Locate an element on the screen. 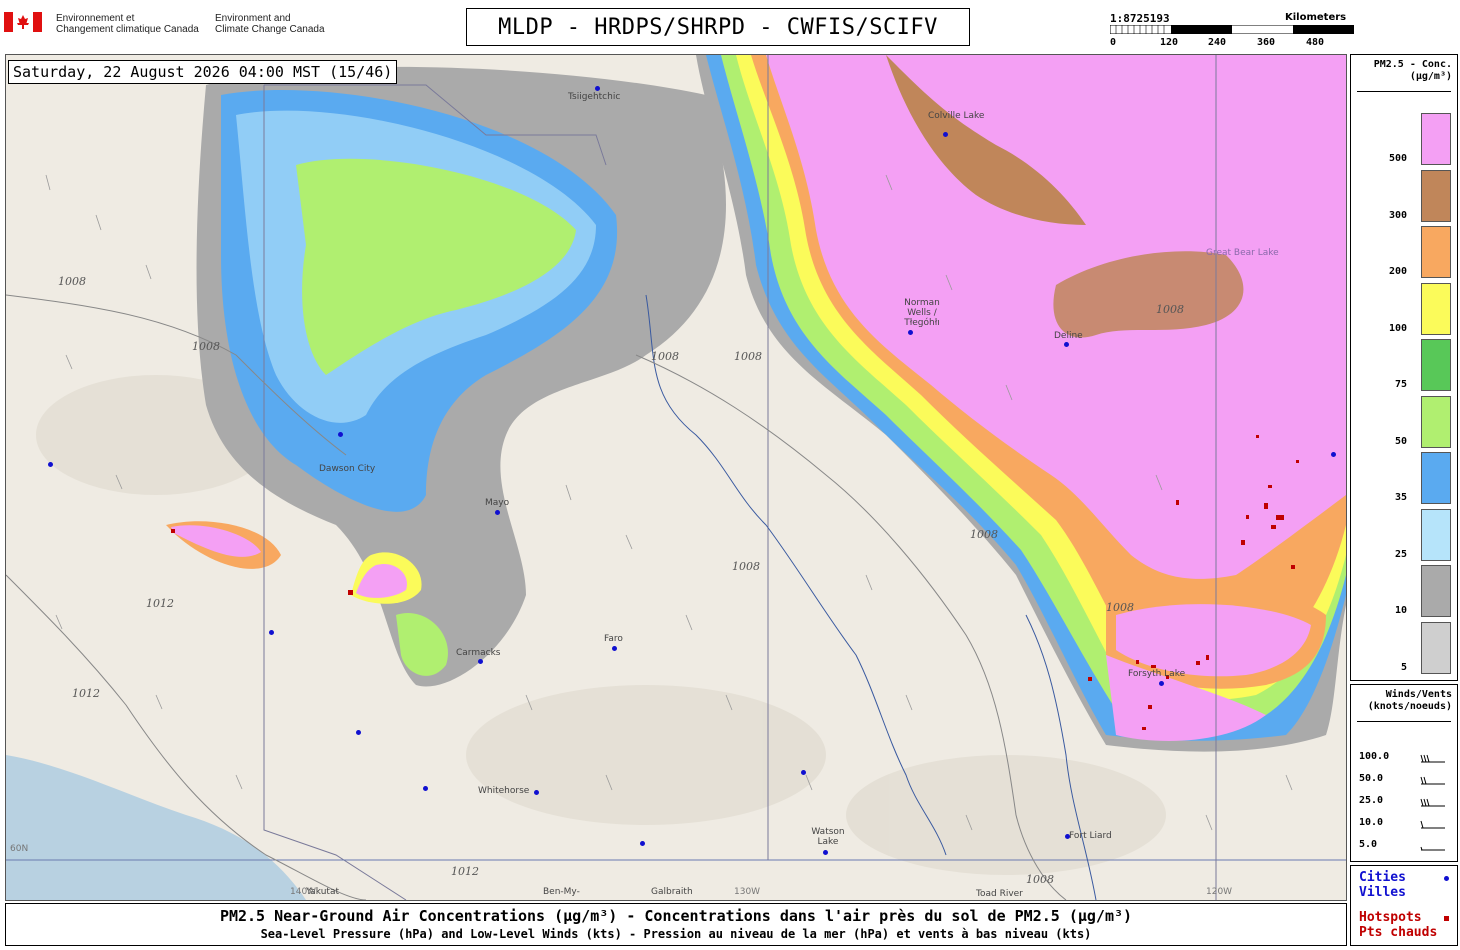  wind-speed-value: 50.0 is located at coordinates (1371, 778).